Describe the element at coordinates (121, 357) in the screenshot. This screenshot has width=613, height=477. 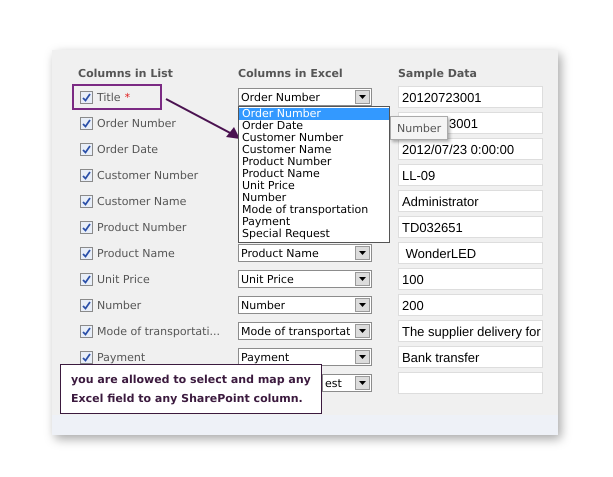
I see `column-name: Payment` at that location.